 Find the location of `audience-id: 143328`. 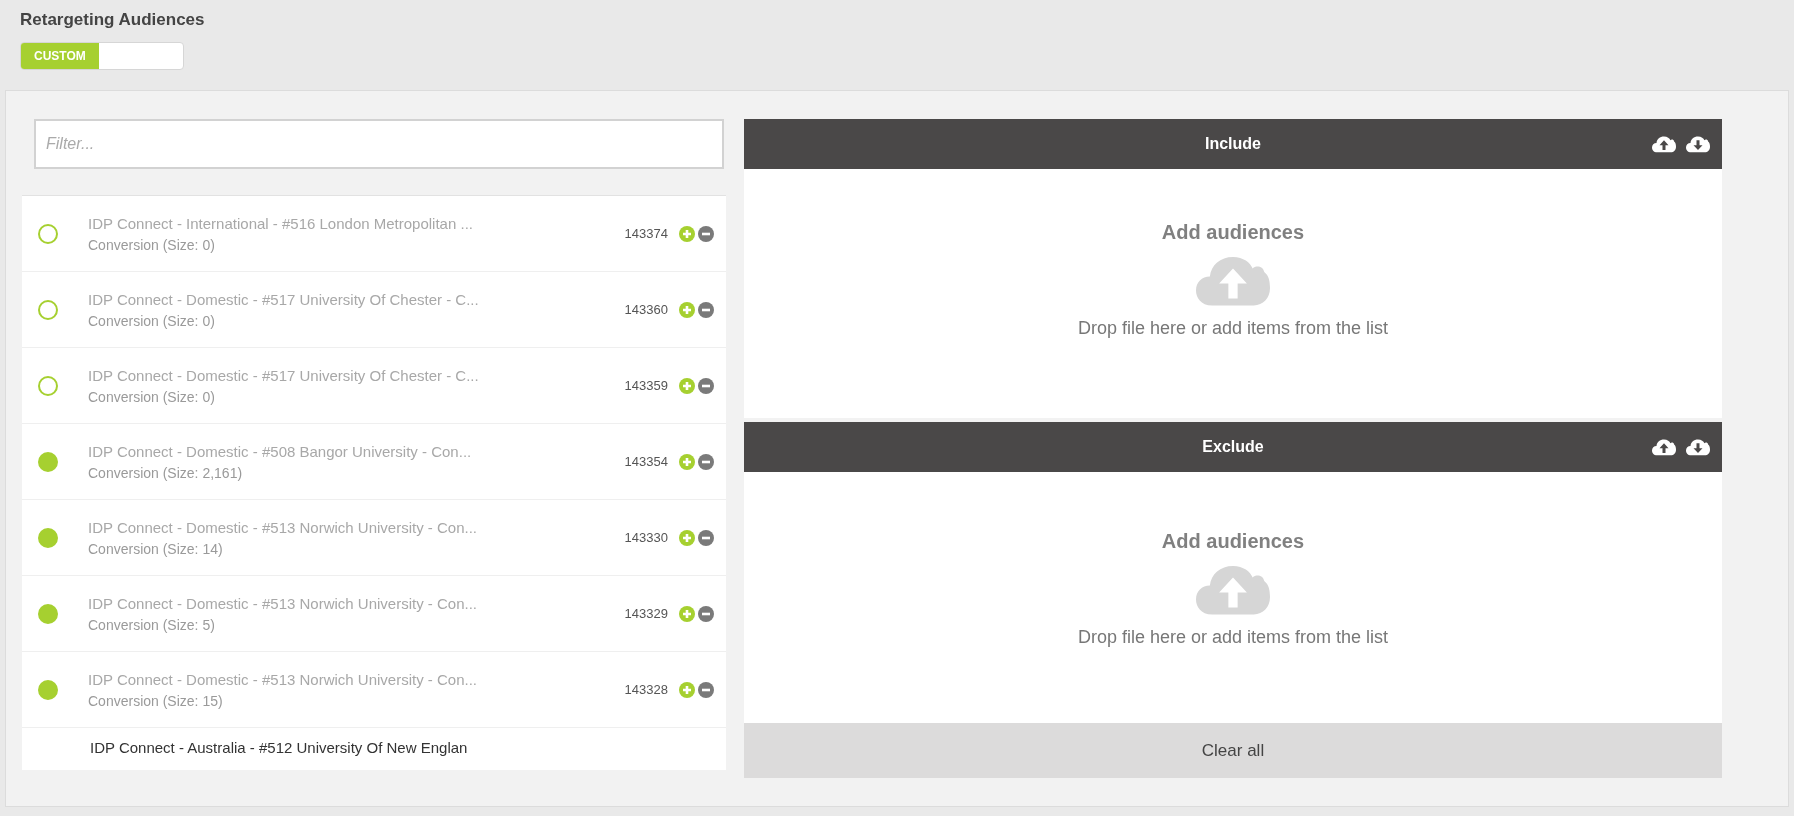

audience-id: 143328 is located at coordinates (646, 689).